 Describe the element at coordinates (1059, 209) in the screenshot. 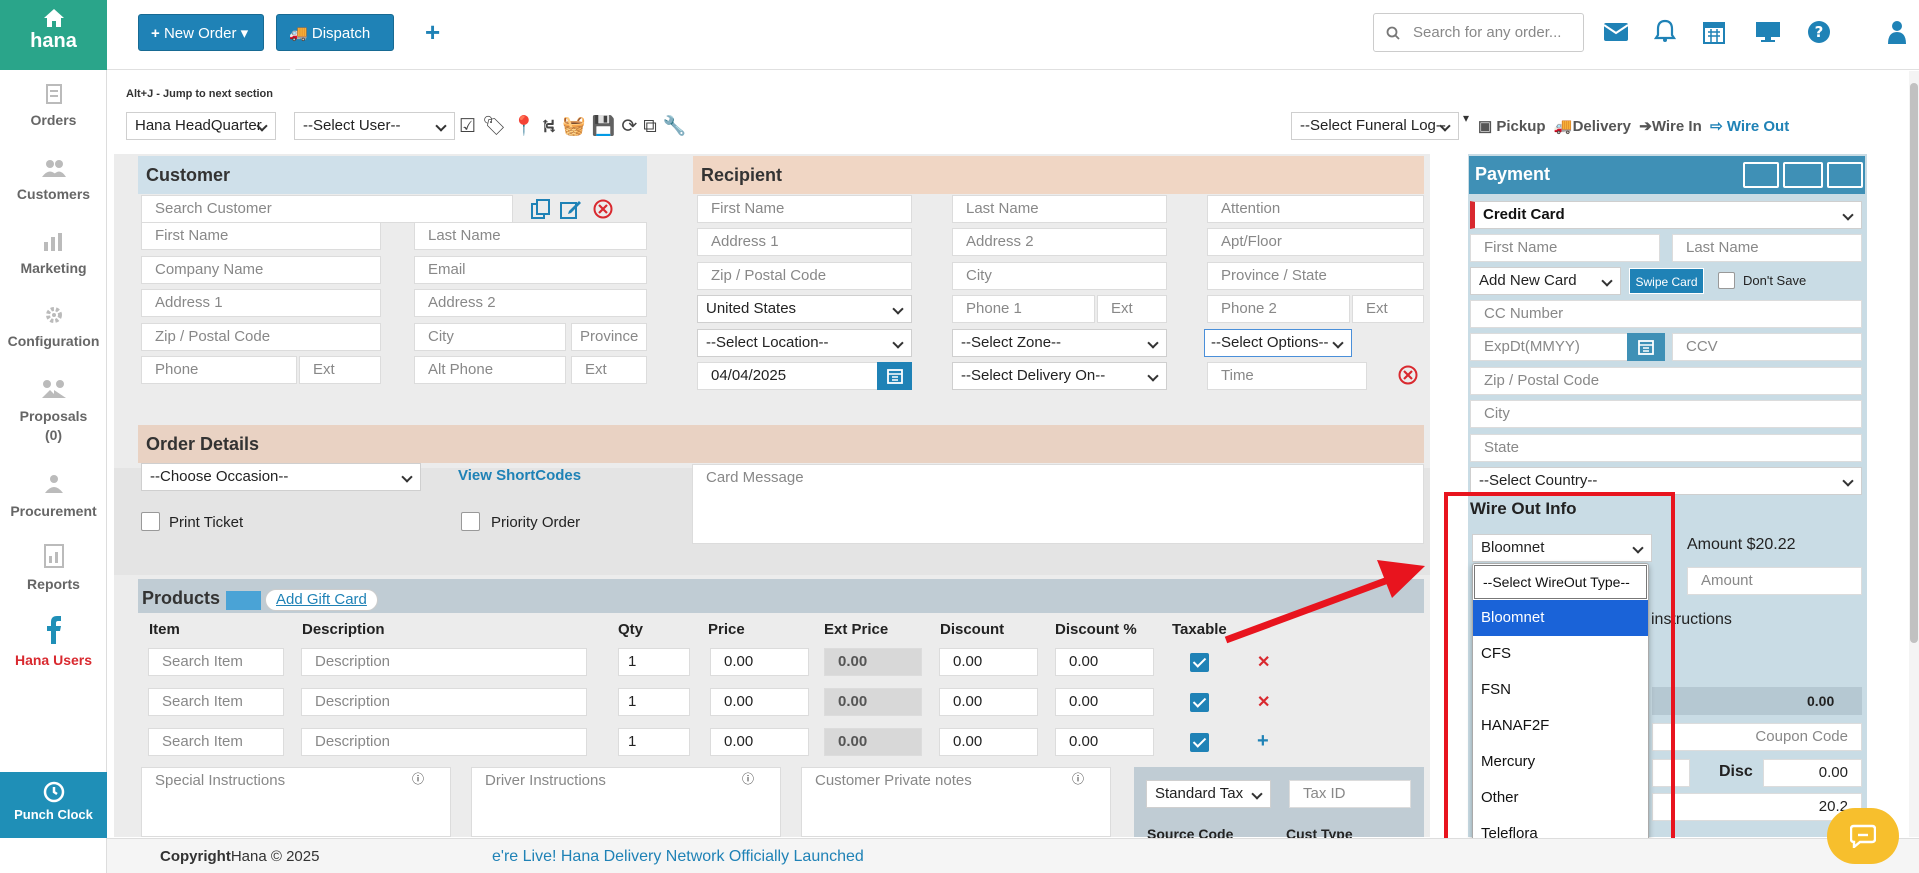

I see `recipient-last-name: Last Name` at that location.